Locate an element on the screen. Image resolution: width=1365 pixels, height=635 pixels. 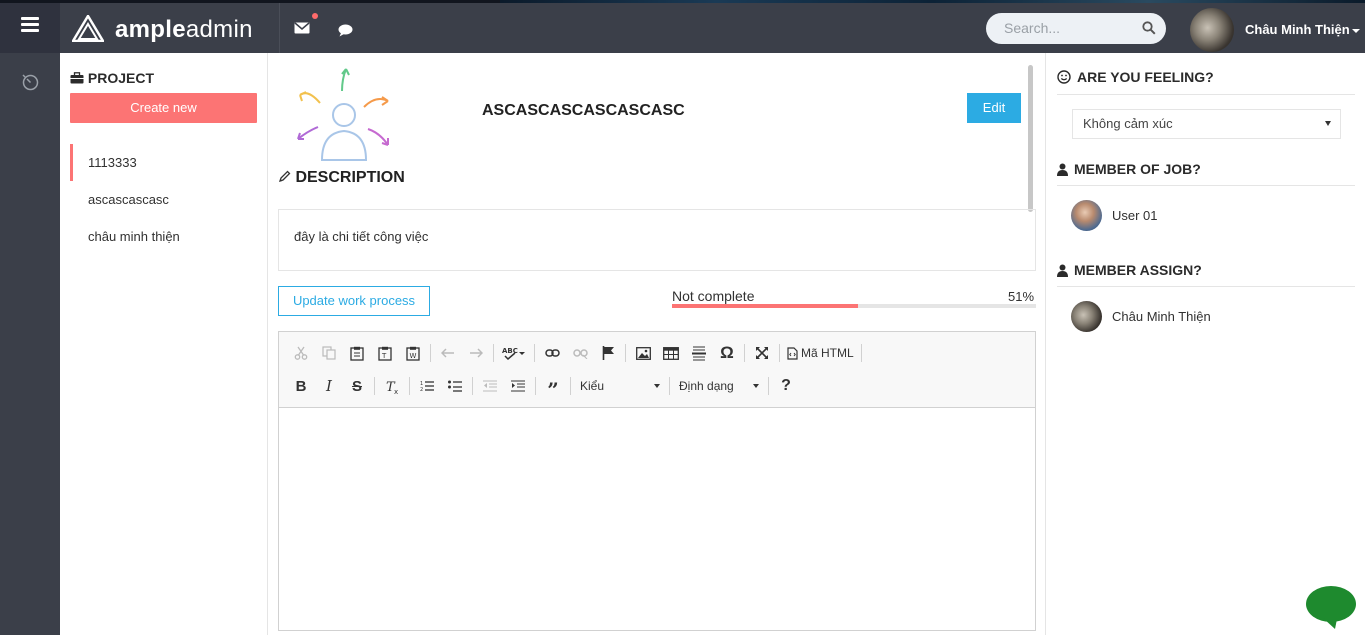
create-new-button: Create new is located at coordinates (163, 108).